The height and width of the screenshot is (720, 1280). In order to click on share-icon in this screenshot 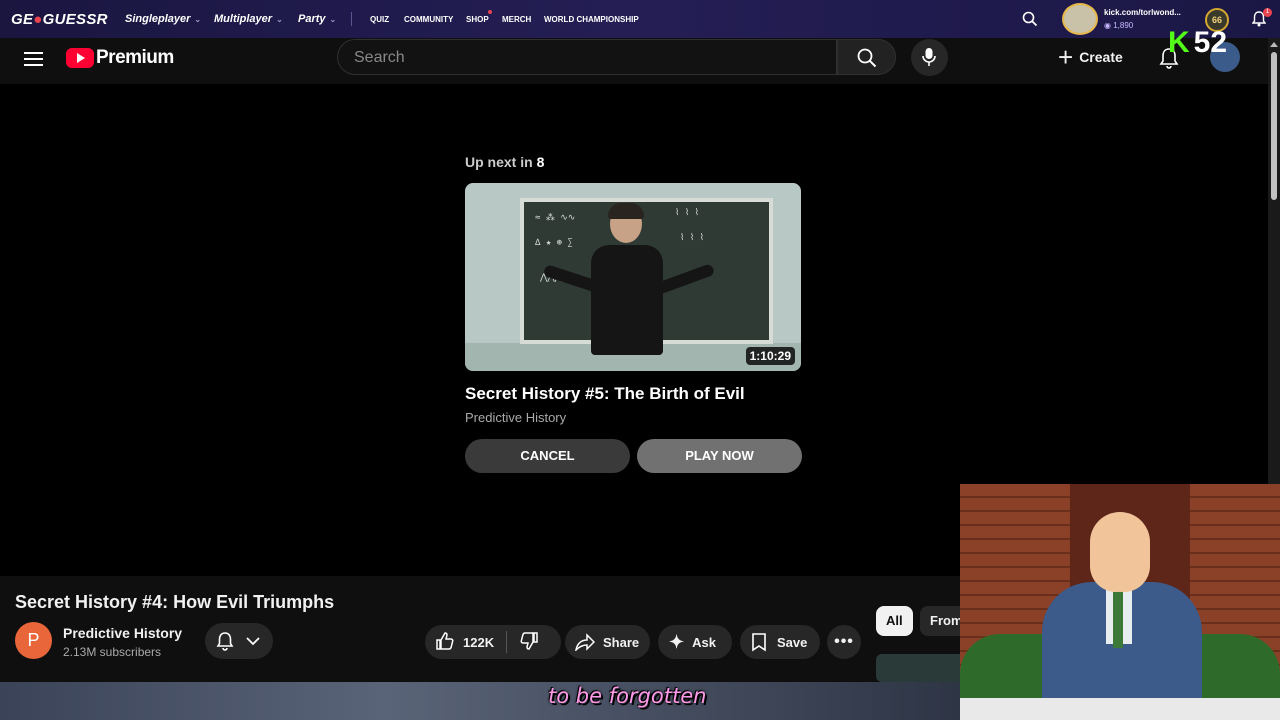, I will do `click(585, 642)`.